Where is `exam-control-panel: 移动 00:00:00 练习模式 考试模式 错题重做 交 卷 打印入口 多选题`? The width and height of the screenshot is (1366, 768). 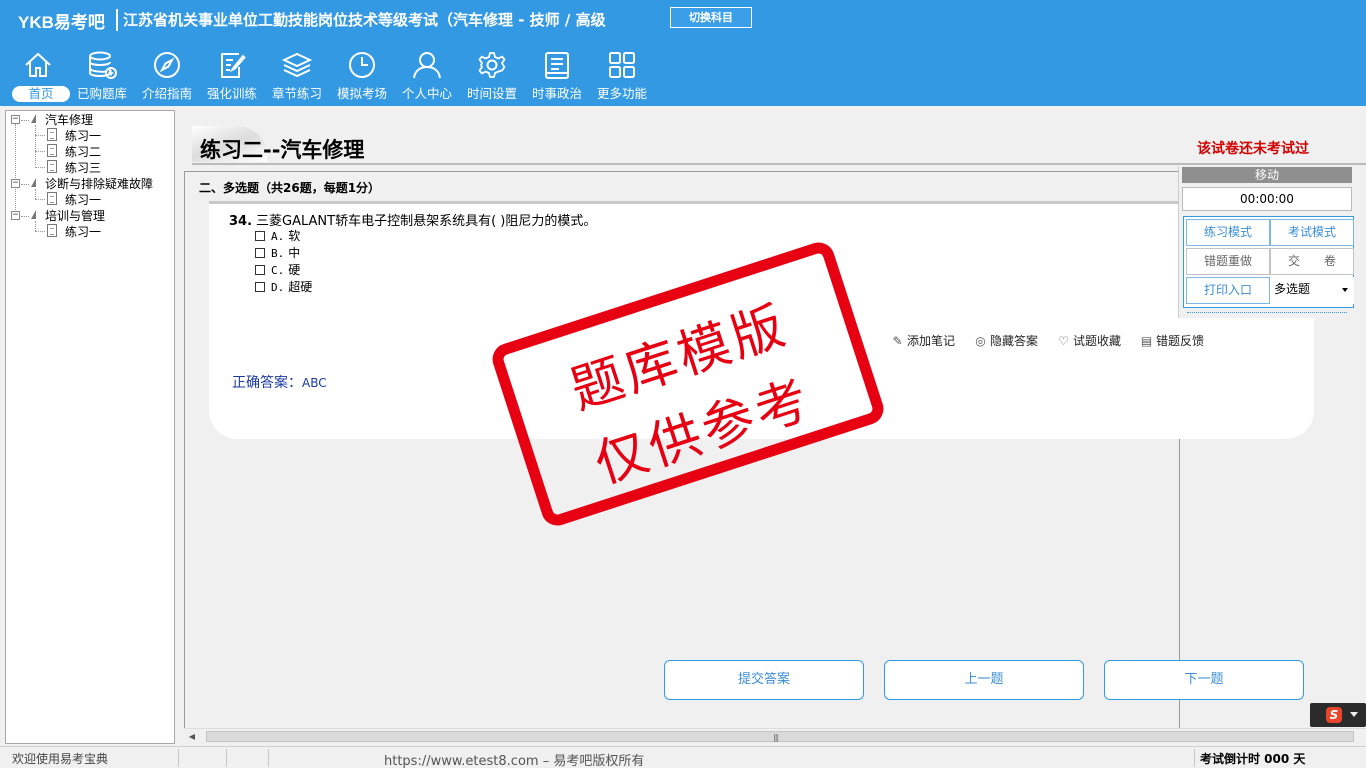
exam-control-panel: 移动 00:00:00 练习模式 考试模式 错题重做 交 卷 打印入口 多选题 is located at coordinates (1272, 242).